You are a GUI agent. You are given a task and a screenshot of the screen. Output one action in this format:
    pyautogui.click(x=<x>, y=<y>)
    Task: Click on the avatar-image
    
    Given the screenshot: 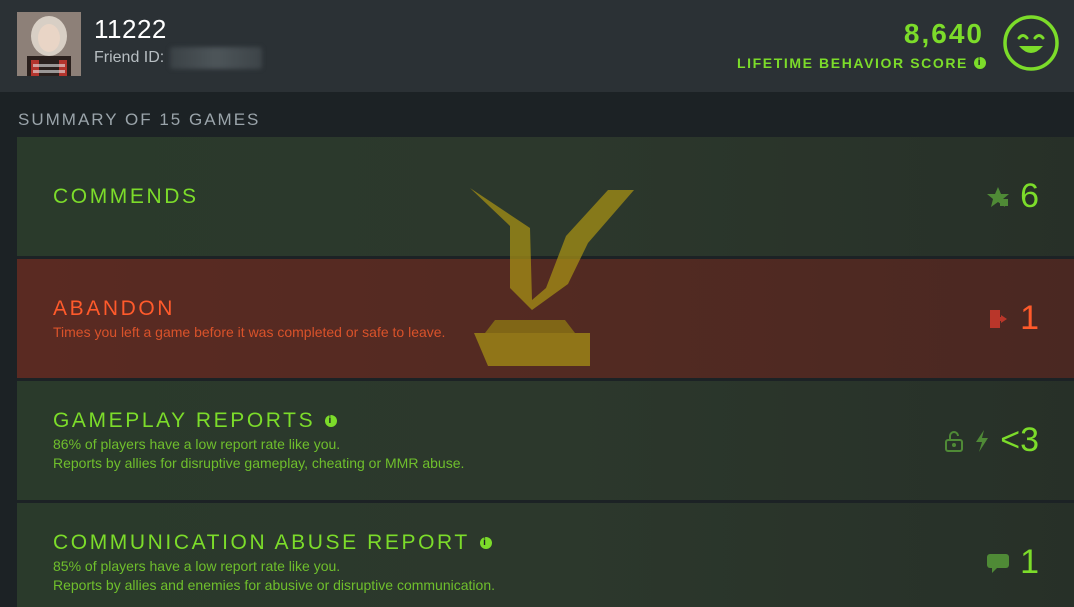 What is the action you would take?
    pyautogui.click(x=49, y=44)
    